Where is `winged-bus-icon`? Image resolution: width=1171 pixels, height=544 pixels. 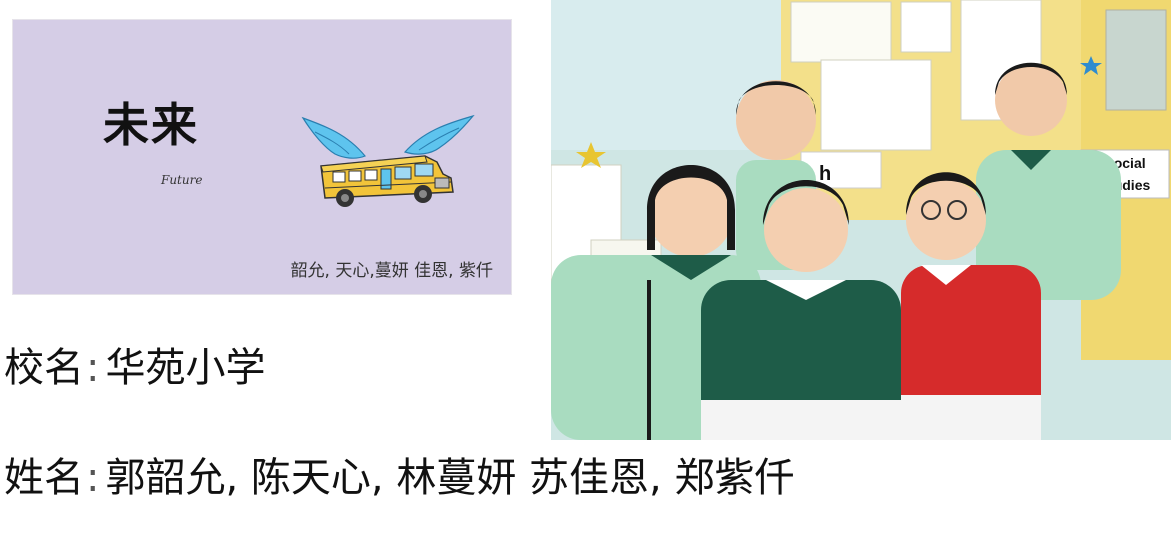
winged-bus-icon is located at coordinates (388, 160).